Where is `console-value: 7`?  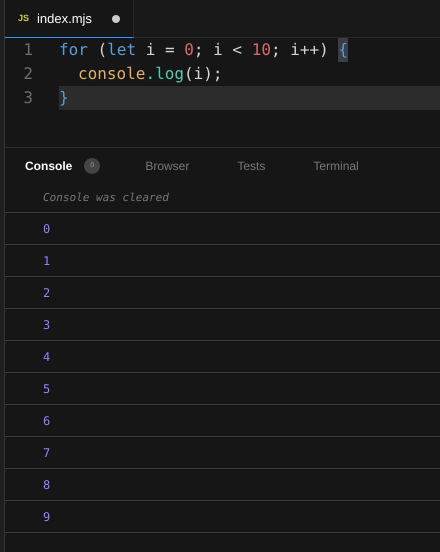 console-value: 7 is located at coordinates (46, 453).